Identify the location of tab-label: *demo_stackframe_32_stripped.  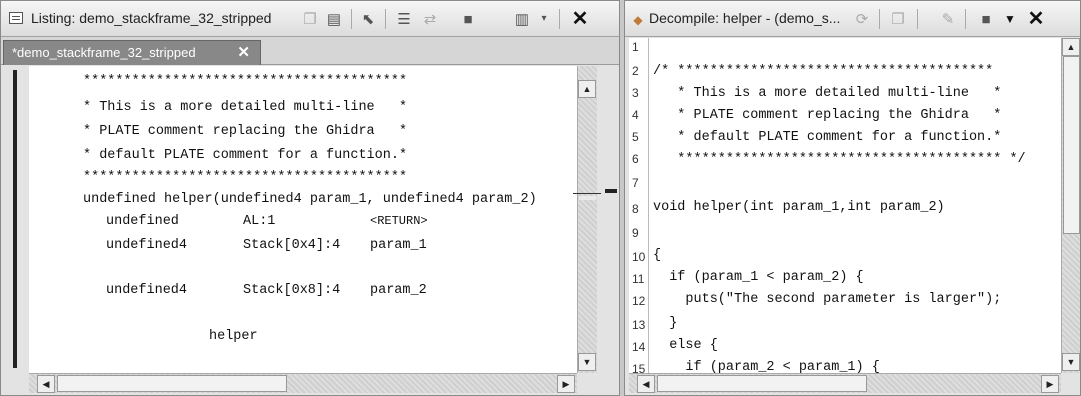
(104, 52).